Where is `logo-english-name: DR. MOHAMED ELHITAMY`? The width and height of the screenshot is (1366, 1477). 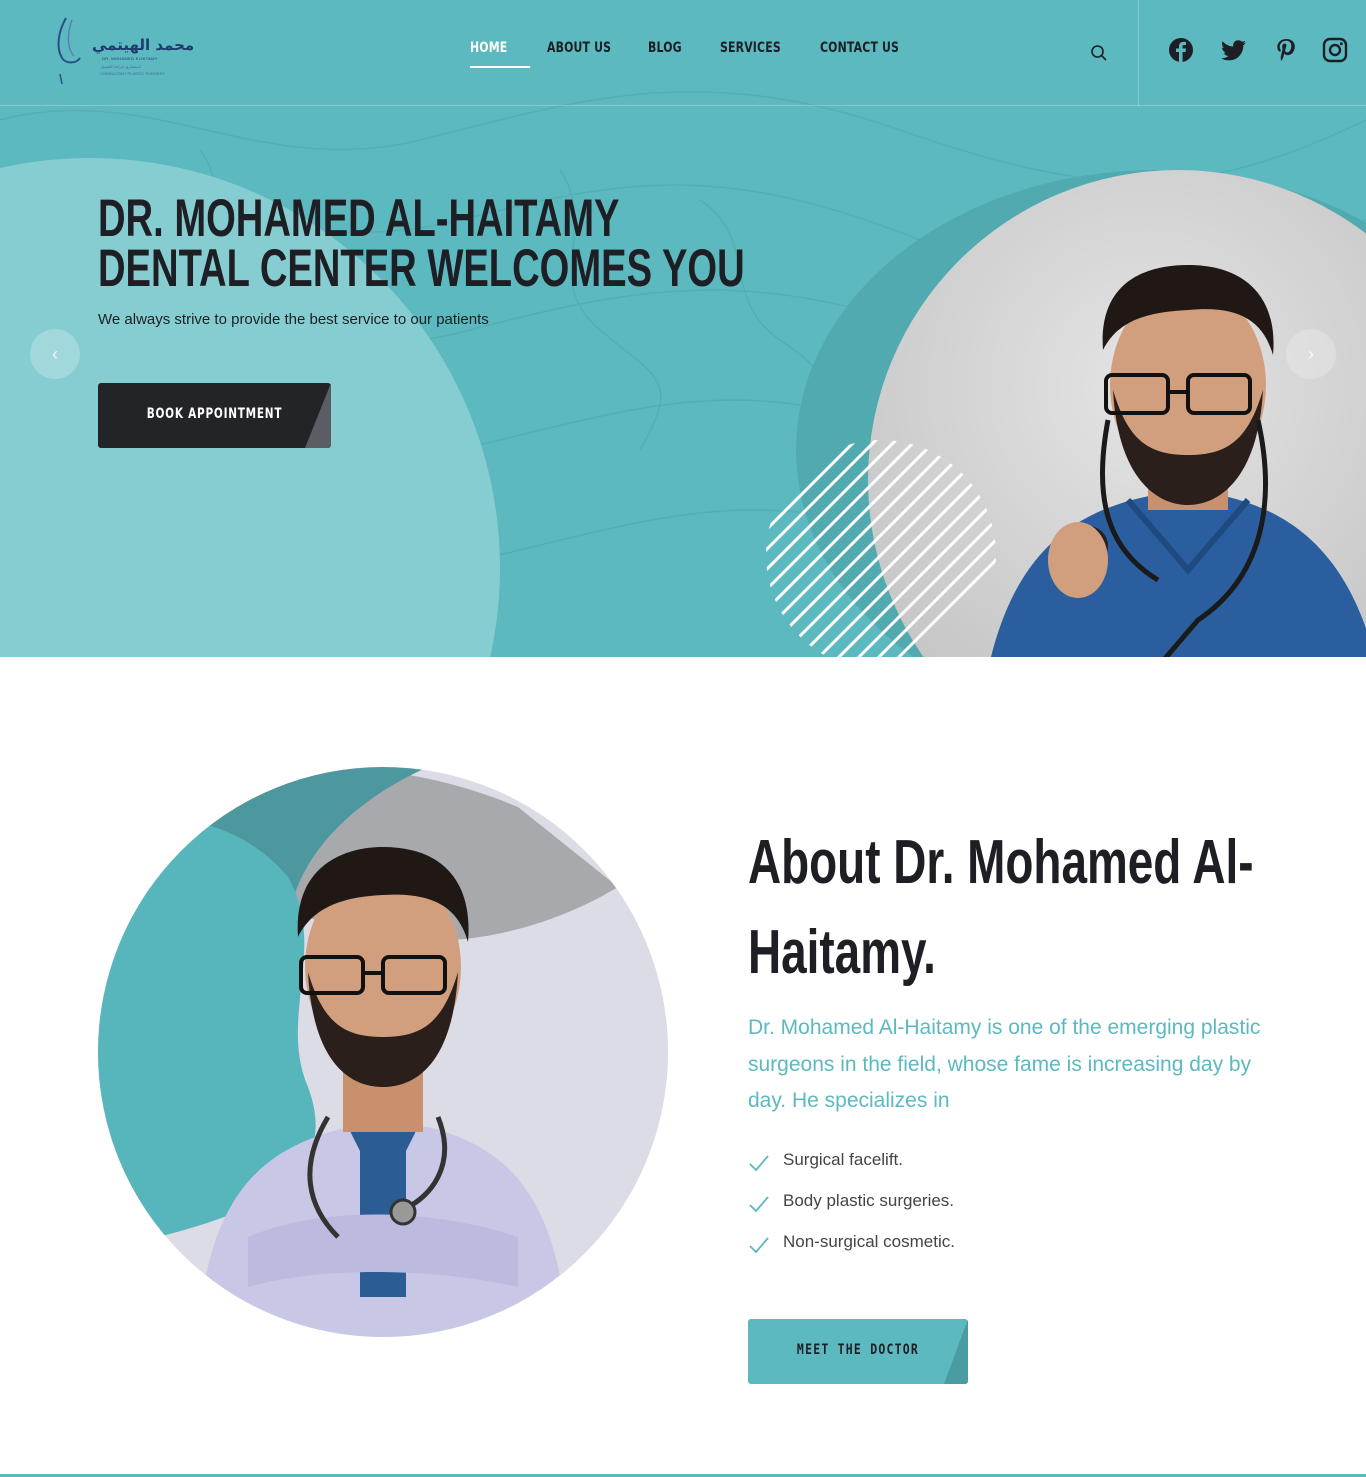 logo-english-name: DR. MOHAMED ELHITAMY is located at coordinates (130, 58).